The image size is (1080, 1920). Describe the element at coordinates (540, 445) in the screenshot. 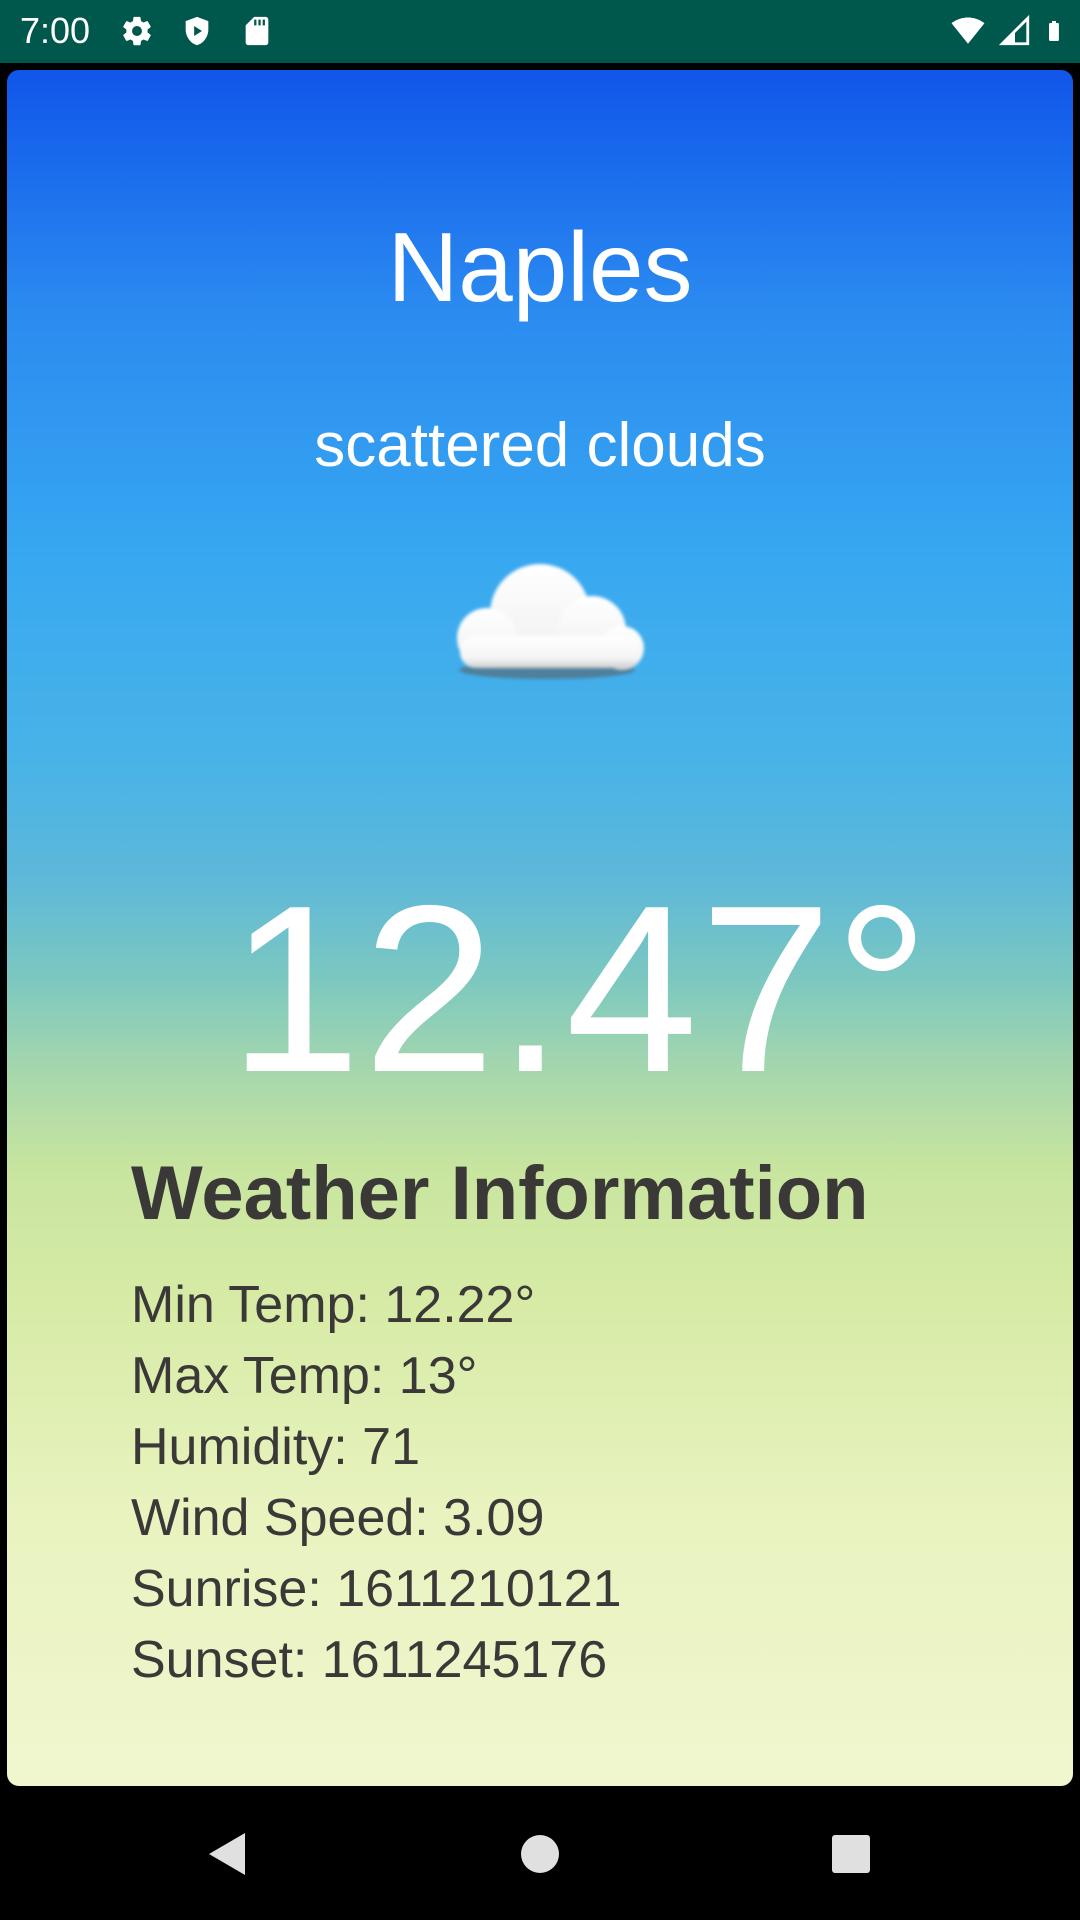

I see `weather-description: scattered clouds` at that location.